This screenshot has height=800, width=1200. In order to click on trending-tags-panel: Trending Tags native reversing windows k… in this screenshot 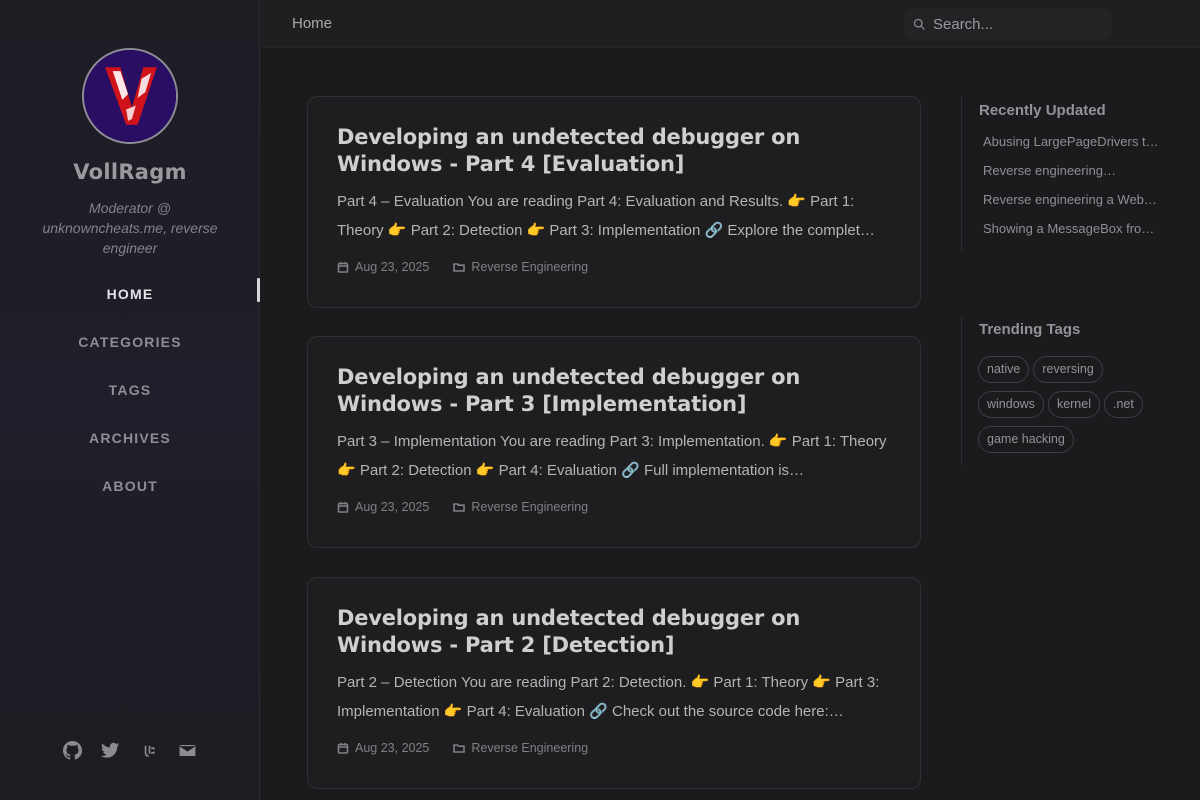, I will do `click(1066, 391)`.